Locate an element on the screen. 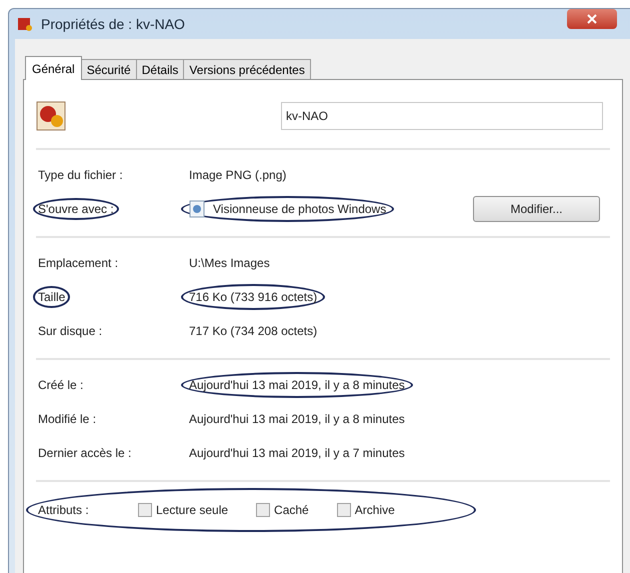 This screenshot has width=630, height=573. tab: Sécurité is located at coordinates (108, 69).